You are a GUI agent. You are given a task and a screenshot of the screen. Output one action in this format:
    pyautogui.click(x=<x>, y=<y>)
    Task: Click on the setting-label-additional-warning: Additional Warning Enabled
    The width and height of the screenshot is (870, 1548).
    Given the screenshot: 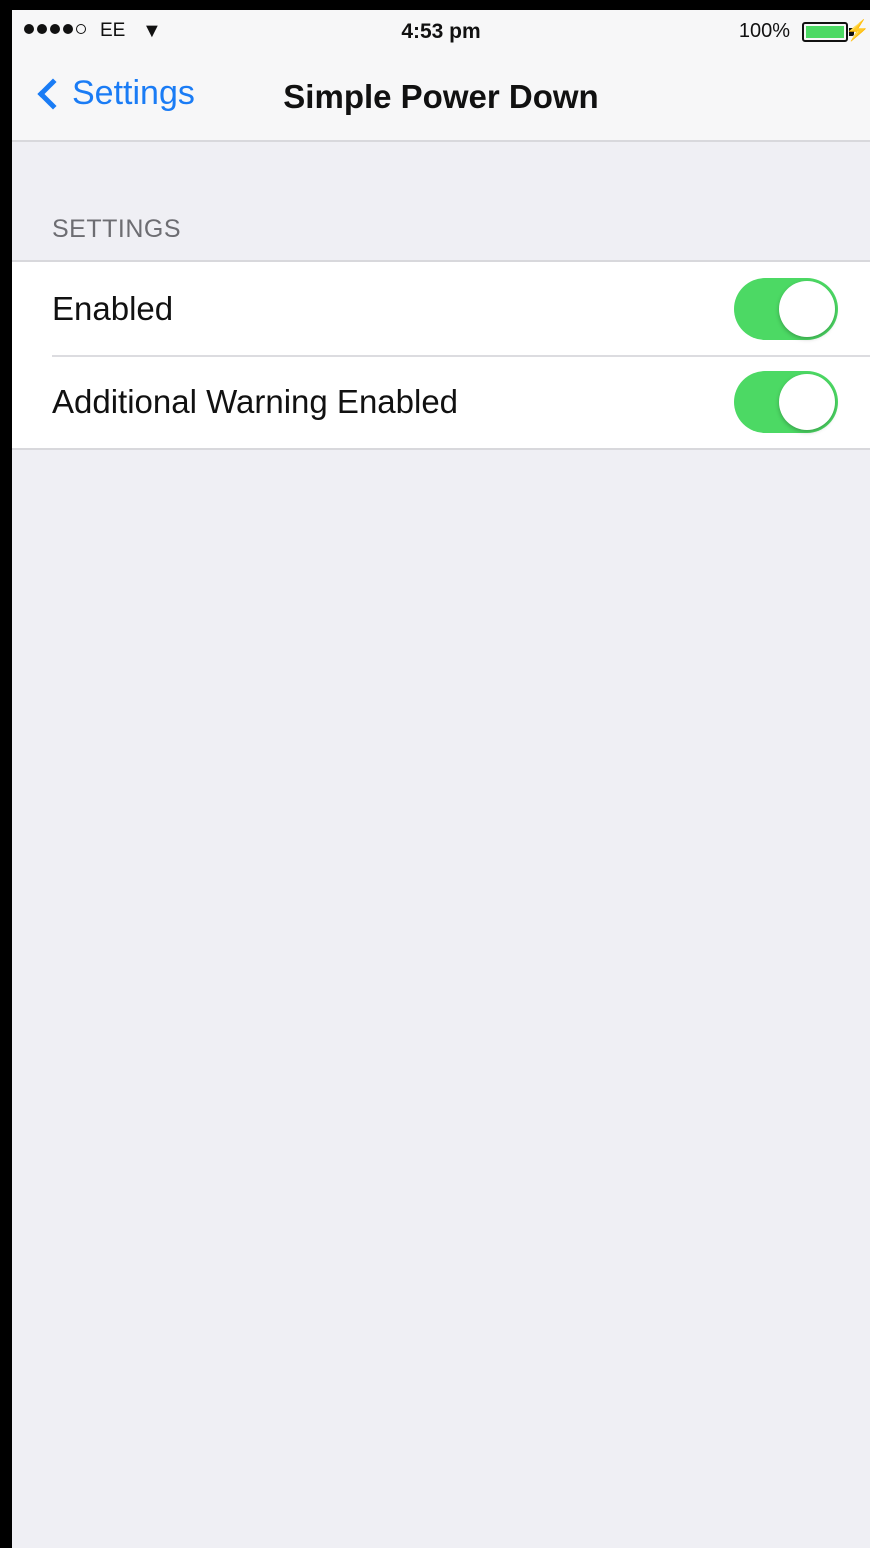 What is the action you would take?
    pyautogui.click(x=255, y=401)
    